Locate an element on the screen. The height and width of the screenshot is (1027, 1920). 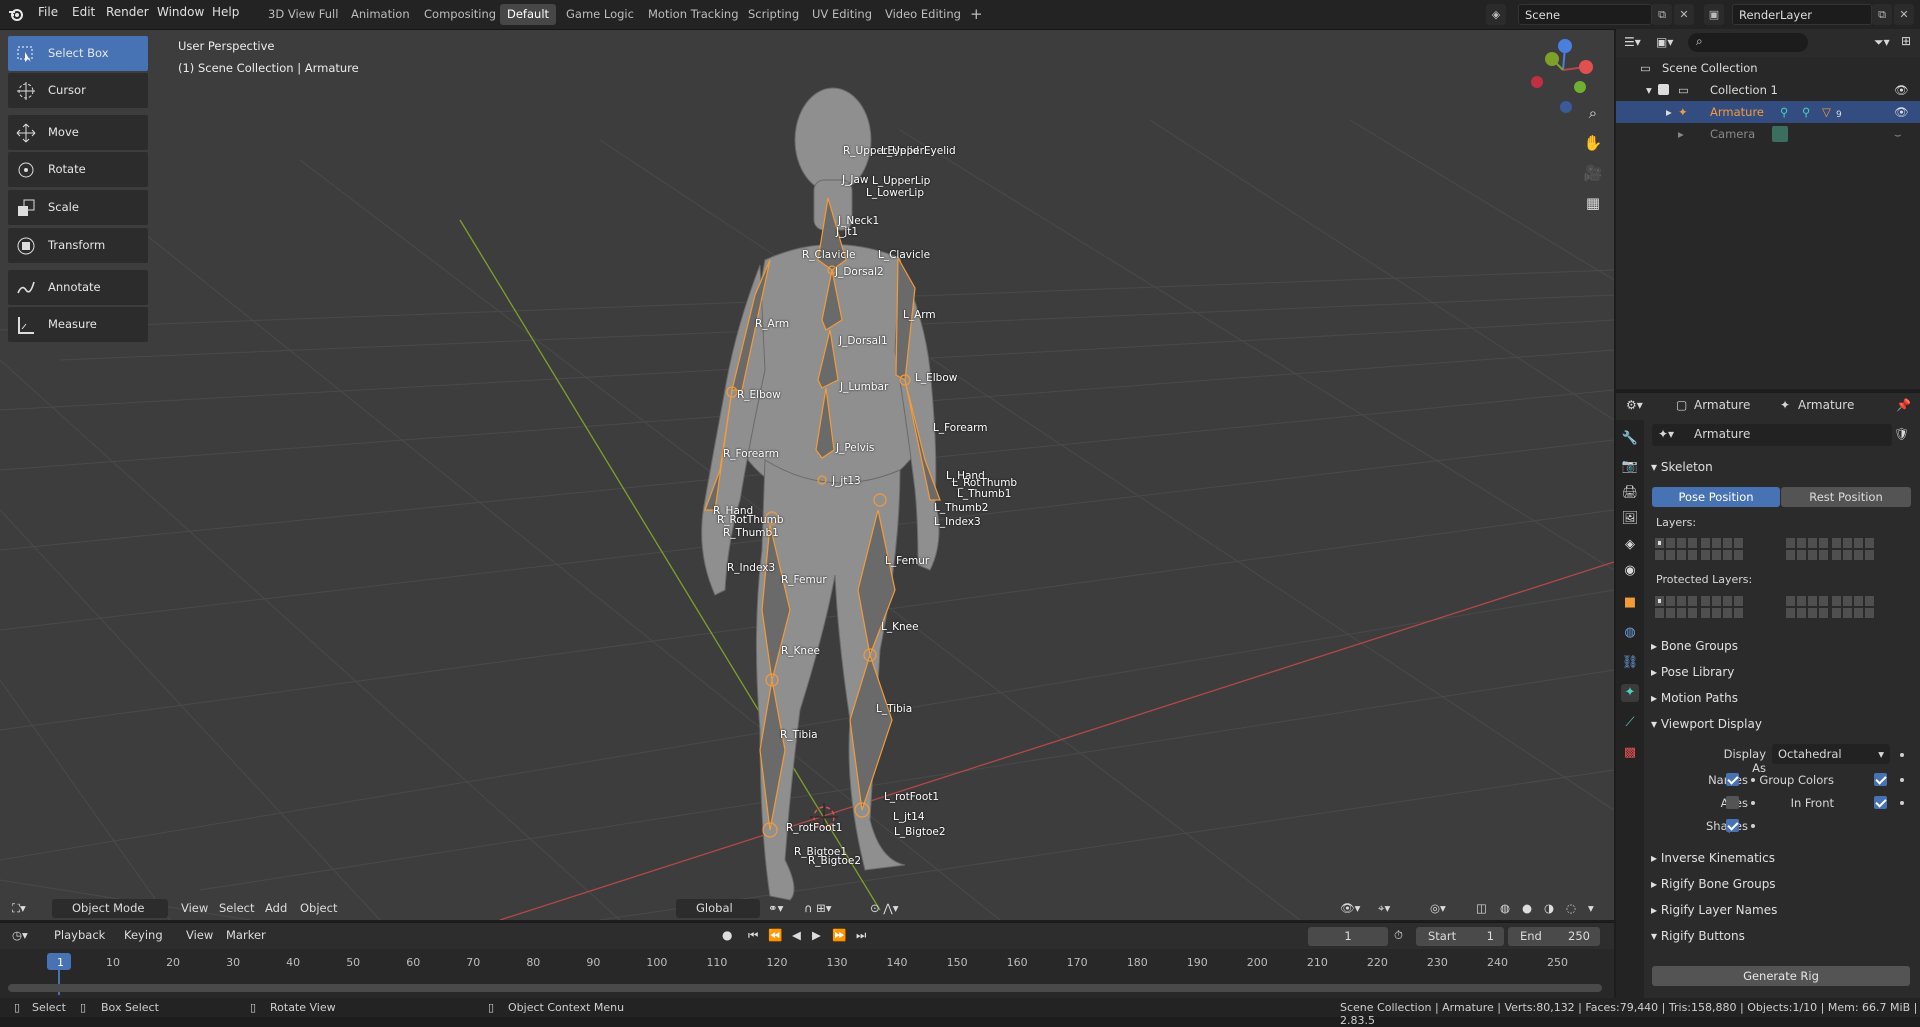
armature-name-field: ✦▾ Armature is located at coordinates (1772, 435).